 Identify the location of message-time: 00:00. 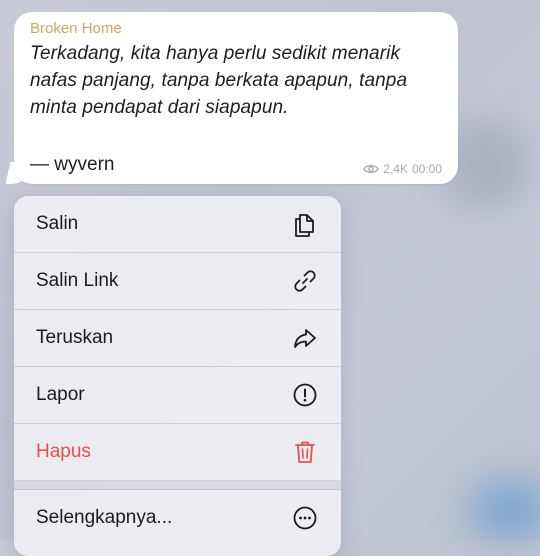
(426, 169).